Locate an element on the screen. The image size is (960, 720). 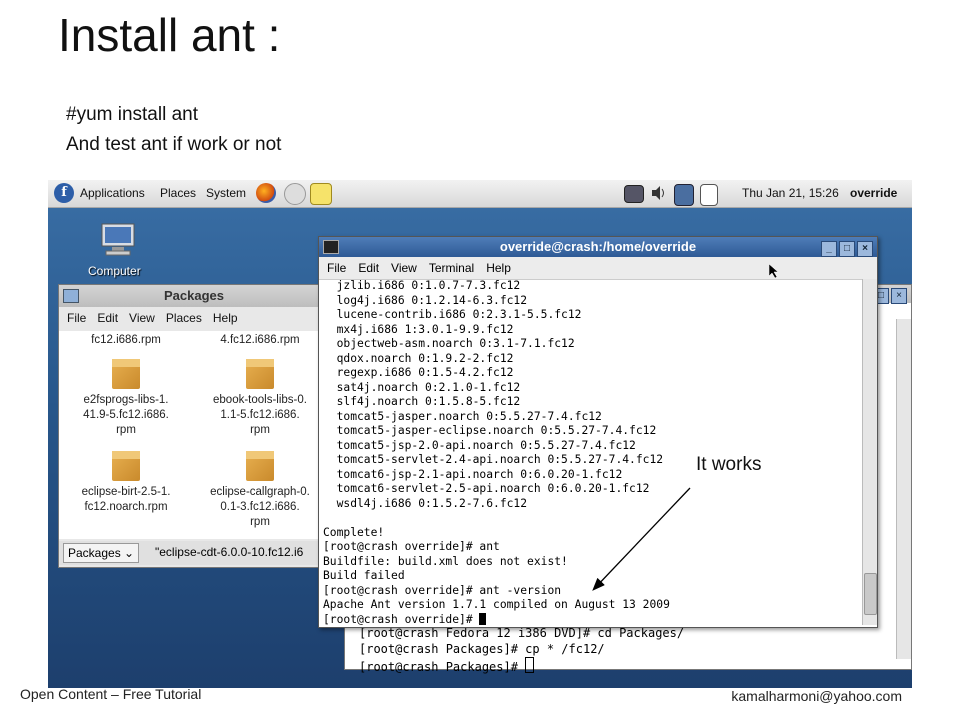
annotation-label: It works is located at coordinates (729, 464).